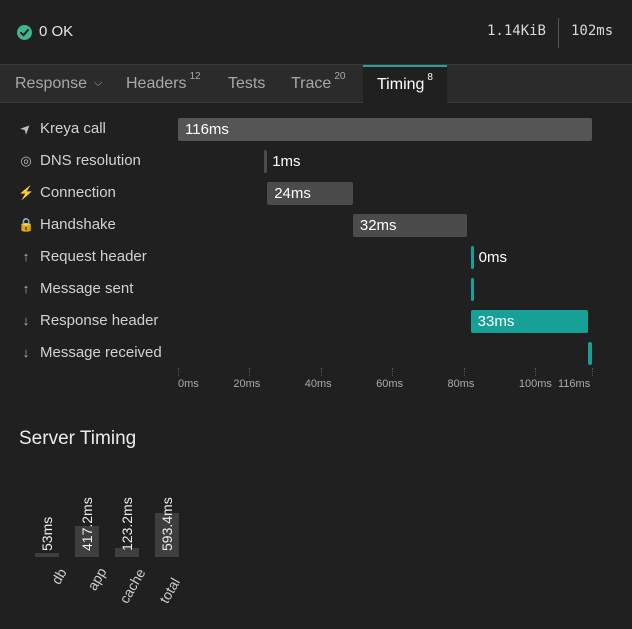 This screenshot has height=629, width=632. Describe the element at coordinates (132, 586) in the screenshot. I see `server-timing-category: cache` at that location.